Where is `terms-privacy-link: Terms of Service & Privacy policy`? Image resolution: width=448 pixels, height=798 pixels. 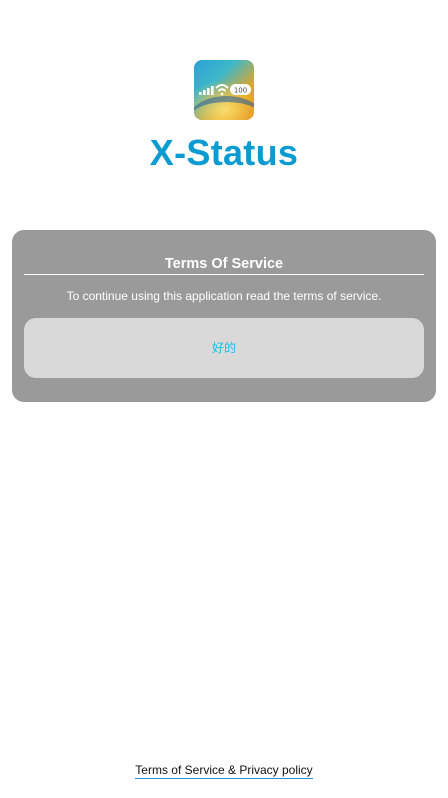
terms-privacy-link: Terms of Service & Privacy policy is located at coordinates (224, 771).